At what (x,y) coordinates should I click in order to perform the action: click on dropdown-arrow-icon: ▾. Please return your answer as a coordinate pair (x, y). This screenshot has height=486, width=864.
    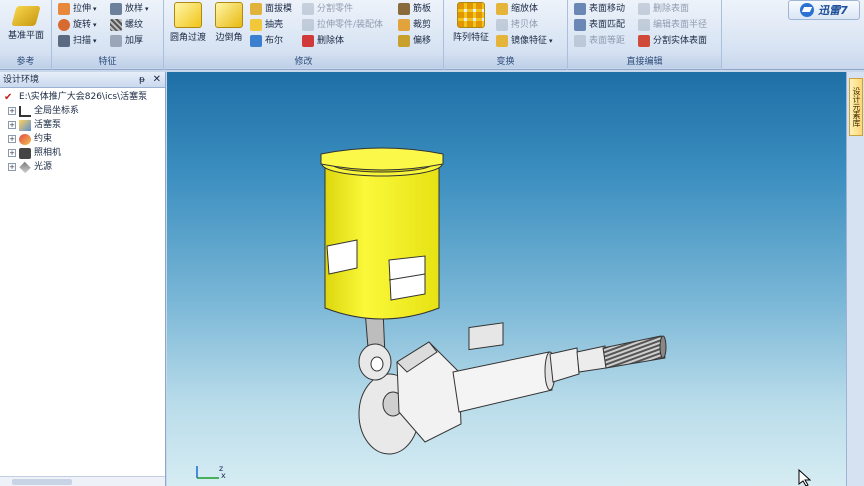
    Looking at the image, I should click on (95, 25).